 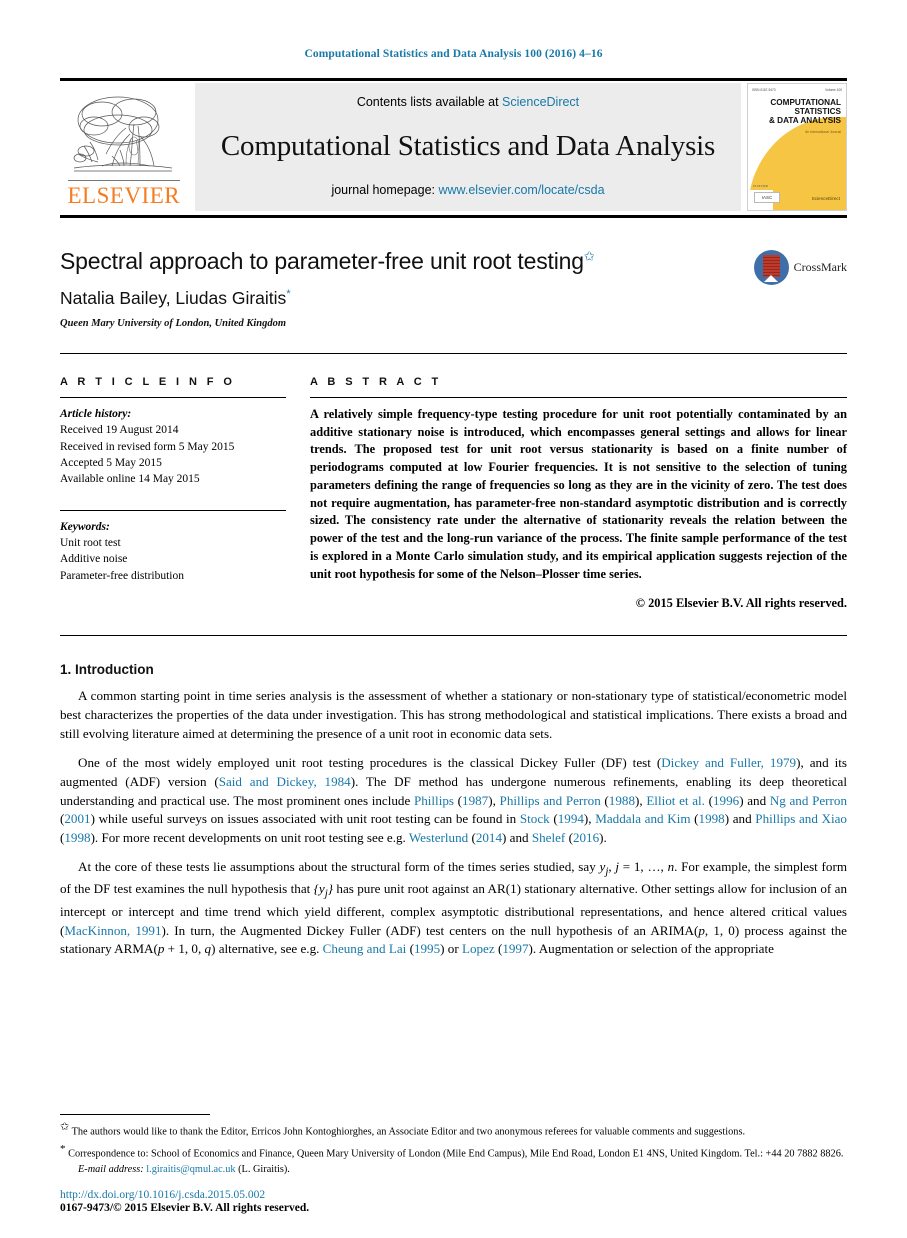 What do you see at coordinates (453, 298) in the screenshot?
I see `author-list: Natalia Bailey, Liudas Giraitis*` at bounding box center [453, 298].